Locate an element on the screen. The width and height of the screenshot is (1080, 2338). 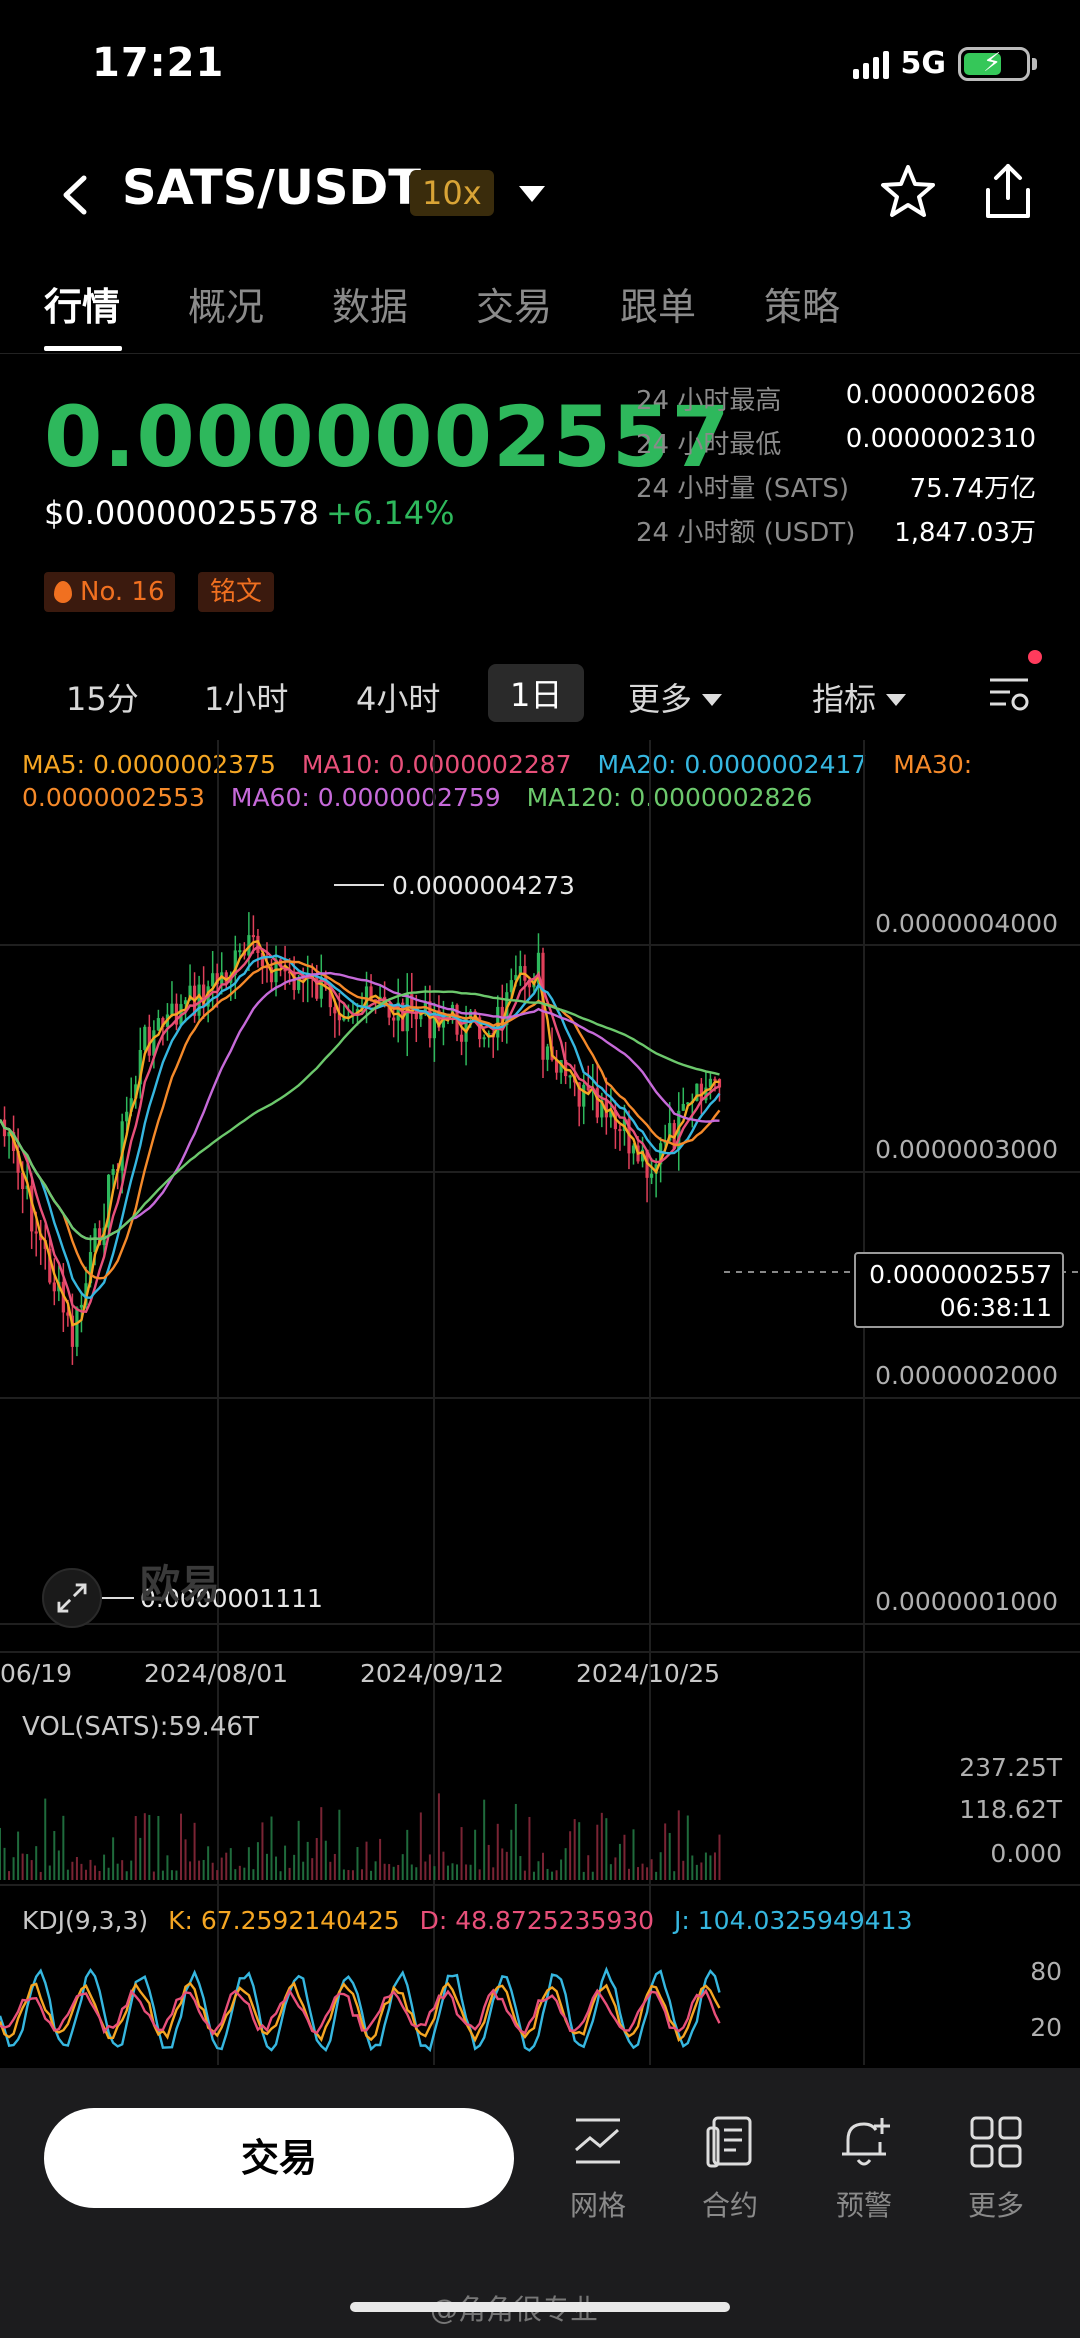
price-tick: 0.0000002000 is located at coordinates (966, 1375).